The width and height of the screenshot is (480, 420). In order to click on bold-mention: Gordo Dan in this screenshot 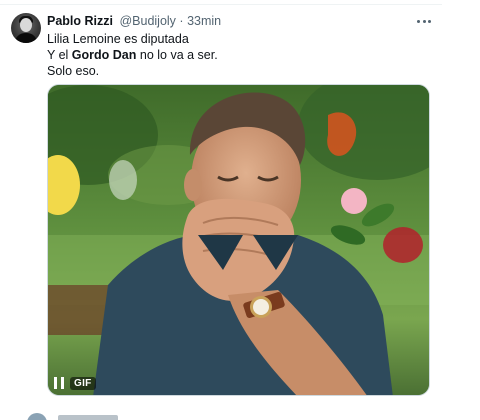, I will do `click(104, 55)`.